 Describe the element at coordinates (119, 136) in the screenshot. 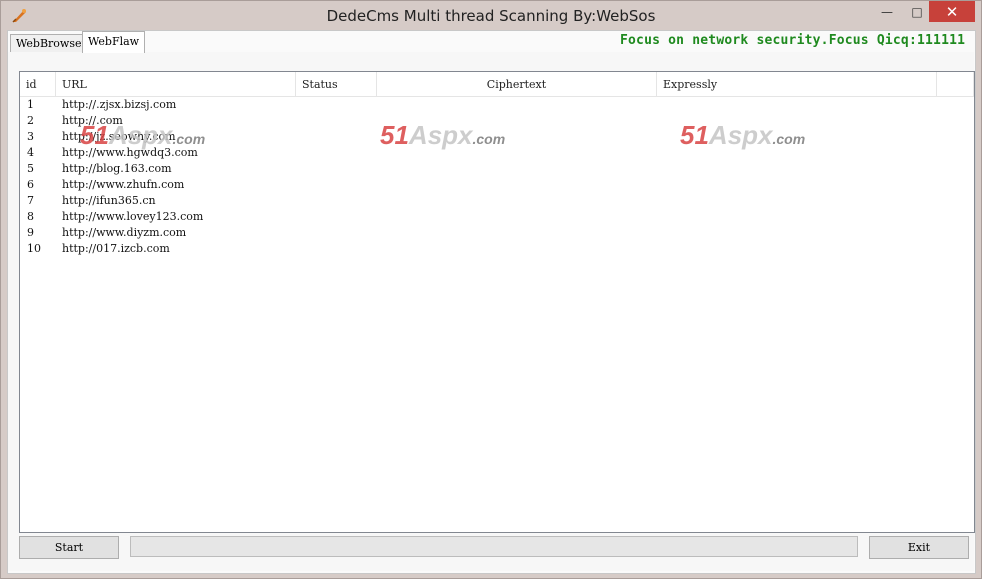

I see `row-url: http://jz.seowhy.com` at that location.